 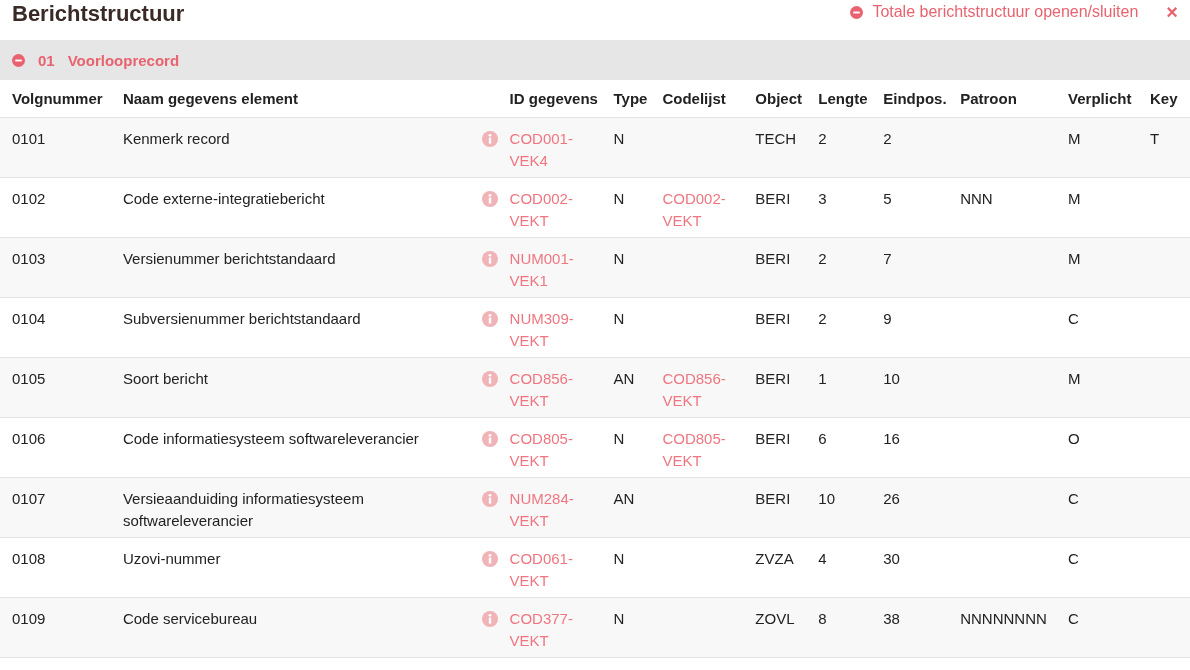 What do you see at coordinates (823, 439) in the screenshot?
I see `table-cell-text: 6` at bounding box center [823, 439].